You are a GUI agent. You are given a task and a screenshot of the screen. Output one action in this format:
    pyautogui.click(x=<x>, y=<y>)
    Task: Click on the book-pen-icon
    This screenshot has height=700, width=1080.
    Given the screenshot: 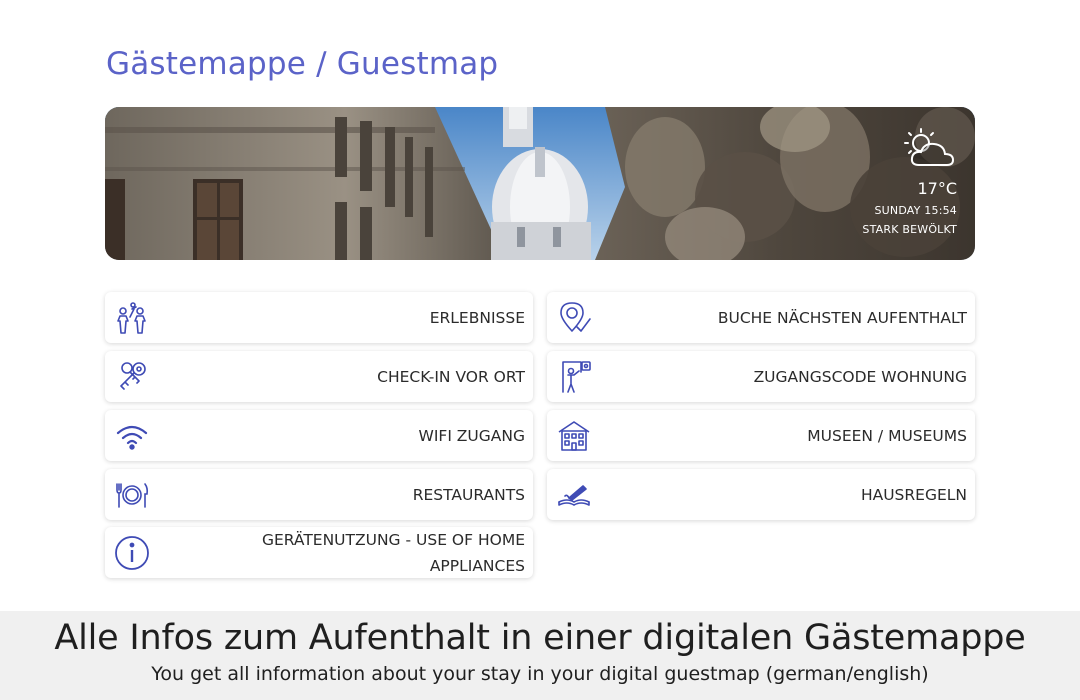 What is the action you would take?
    pyautogui.click(x=574, y=495)
    